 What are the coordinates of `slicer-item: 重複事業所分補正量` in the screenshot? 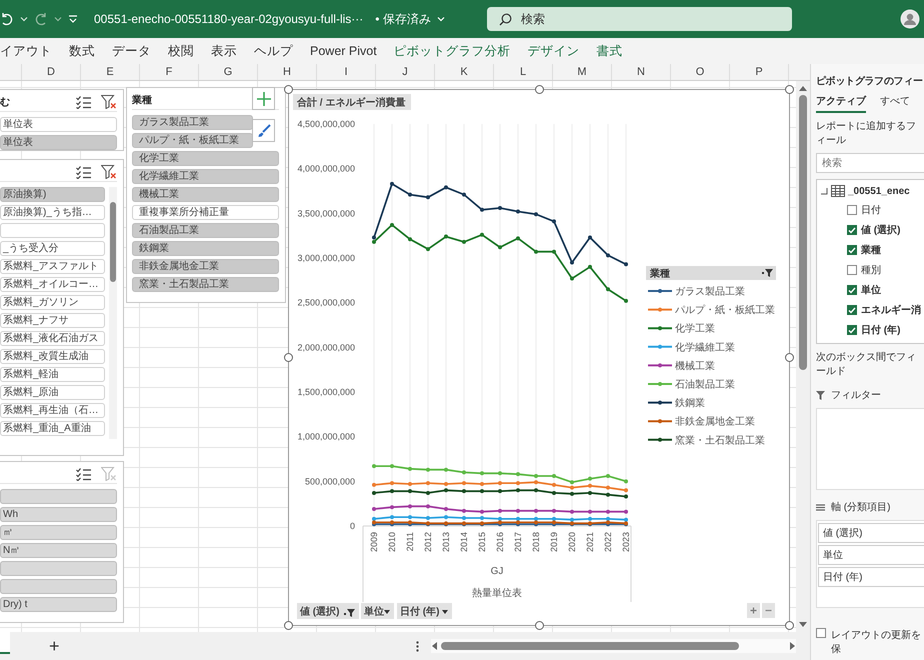 It's located at (205, 212).